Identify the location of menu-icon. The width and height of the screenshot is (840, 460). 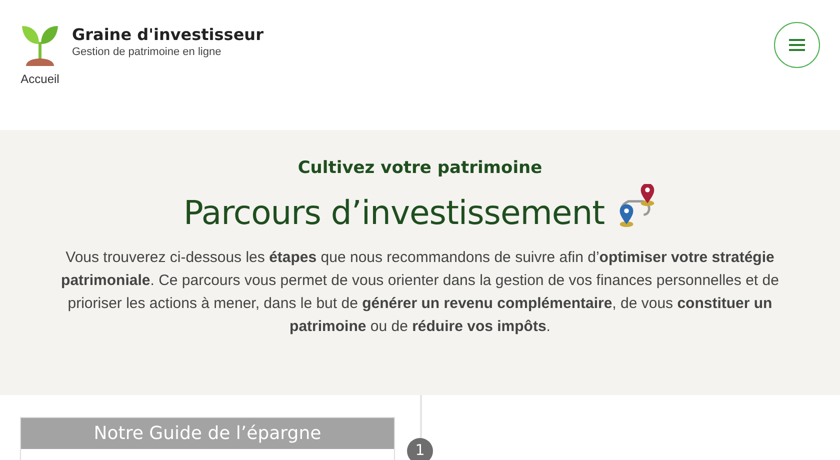
(797, 45).